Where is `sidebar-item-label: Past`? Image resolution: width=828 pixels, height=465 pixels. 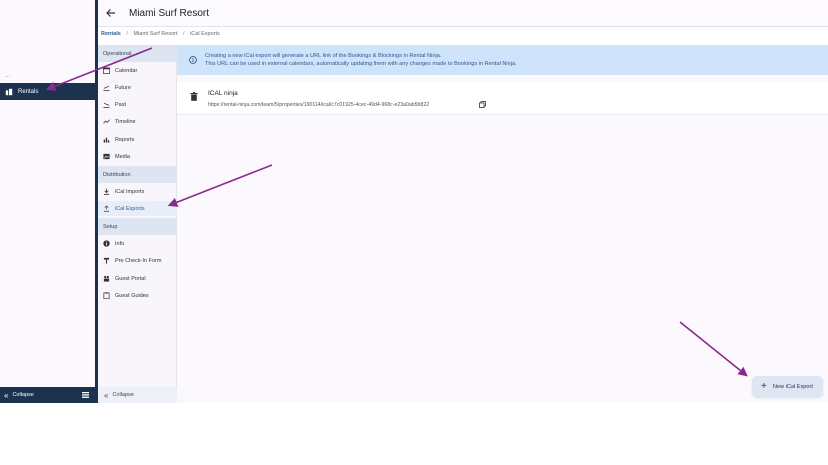
sidebar-item-label: Past is located at coordinates (121, 104).